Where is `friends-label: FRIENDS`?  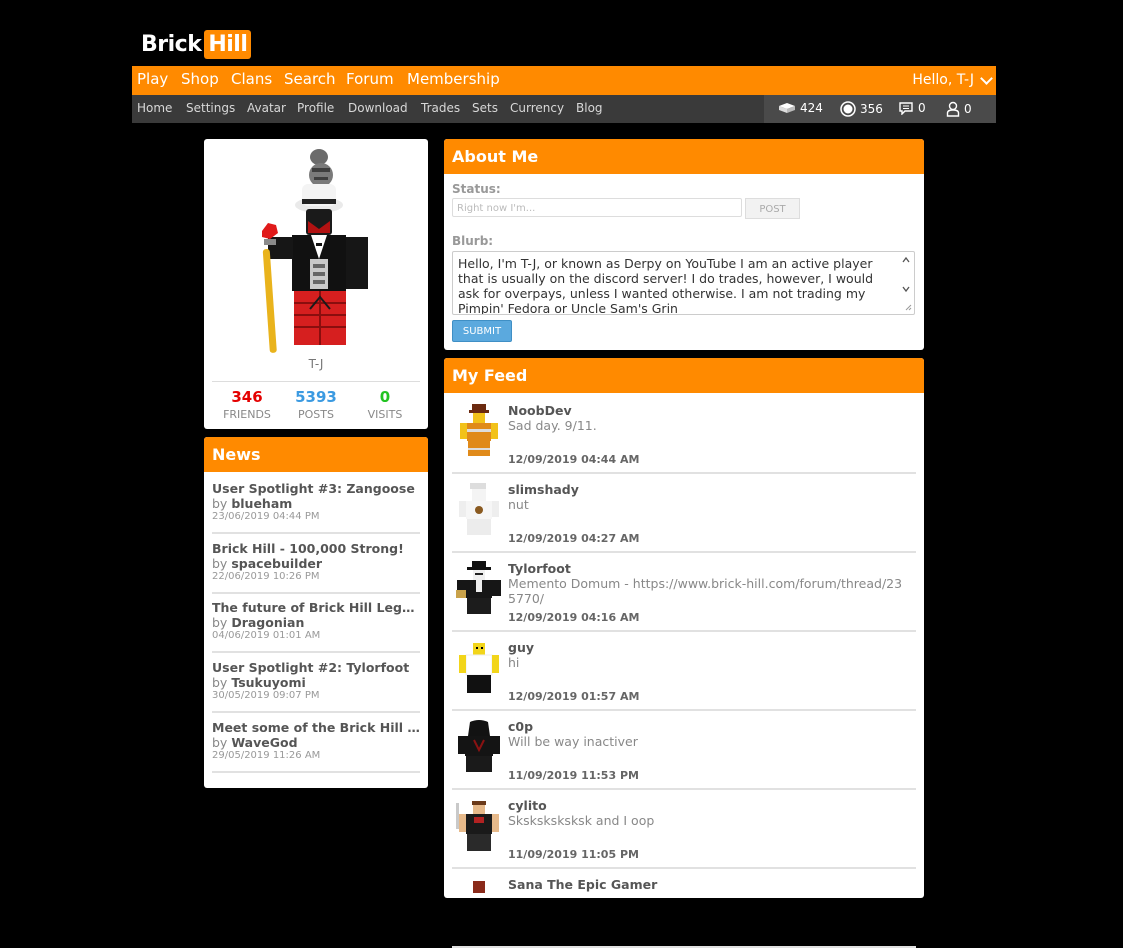
friends-label: FRIENDS is located at coordinates (247, 414).